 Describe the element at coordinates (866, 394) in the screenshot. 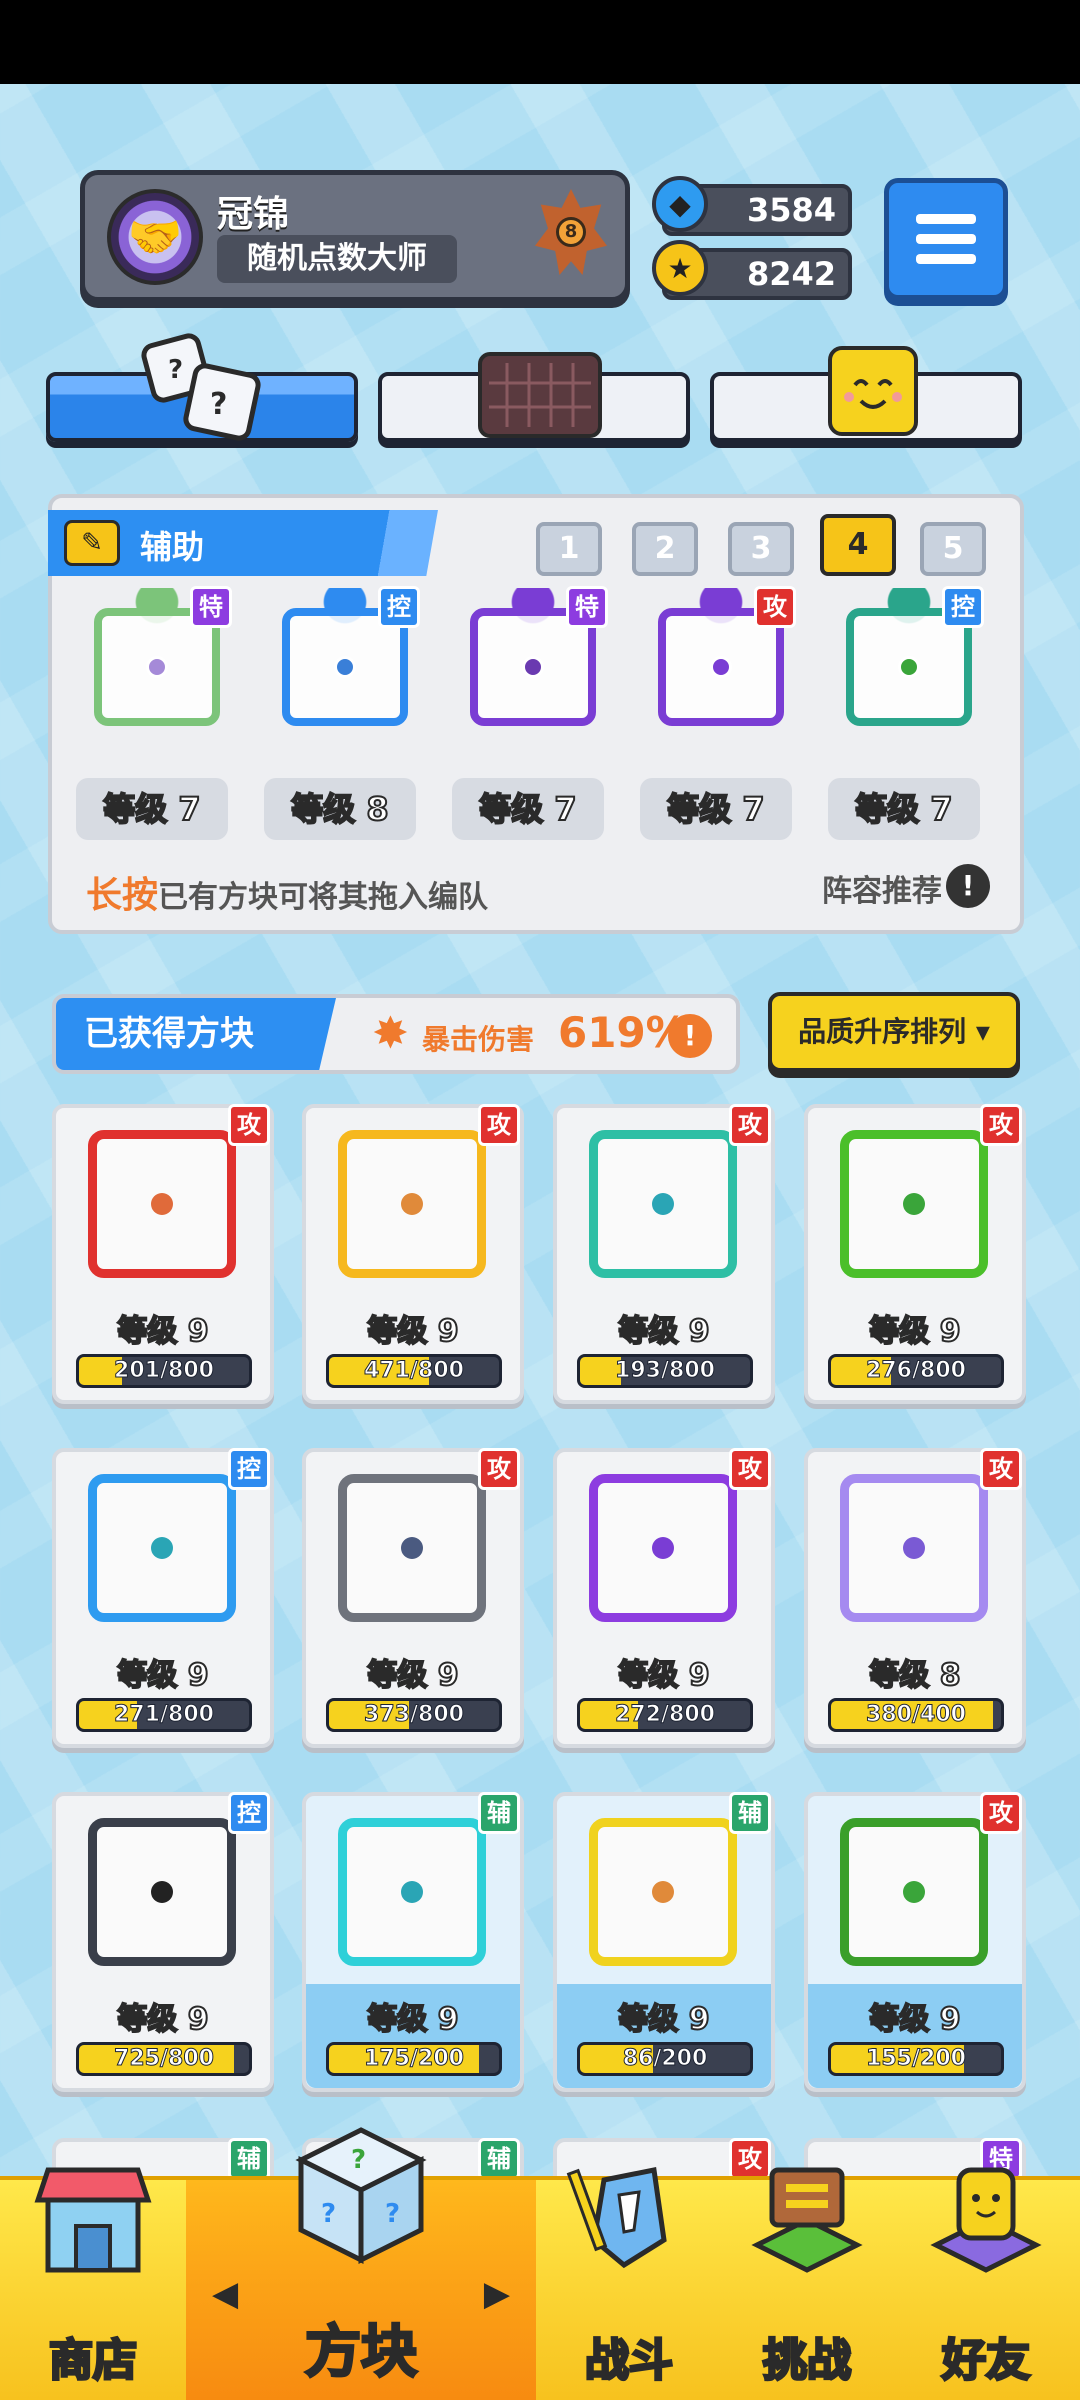

I see `tab-emoji` at that location.